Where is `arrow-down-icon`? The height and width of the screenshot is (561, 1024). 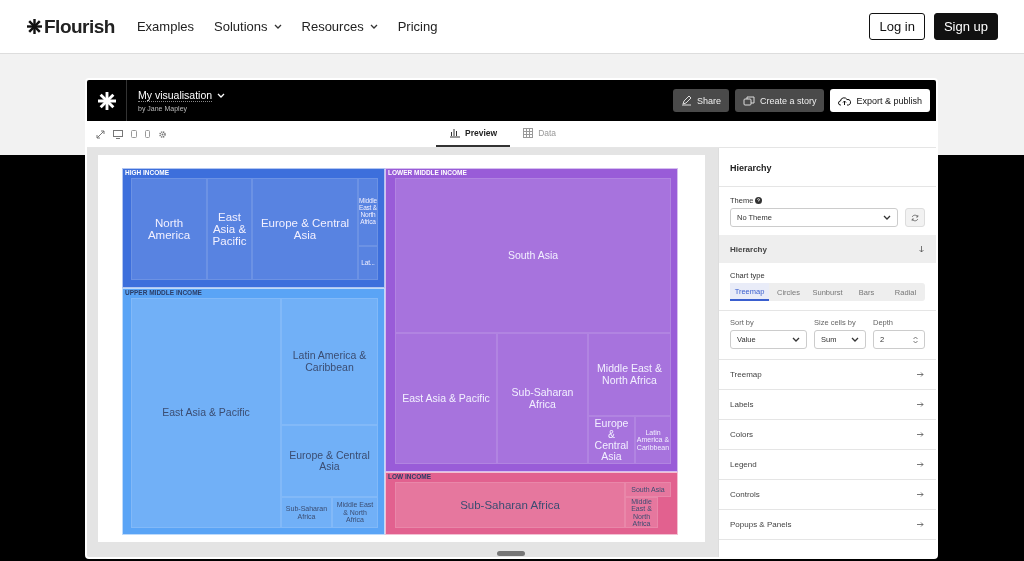 arrow-down-icon is located at coordinates (921, 249).